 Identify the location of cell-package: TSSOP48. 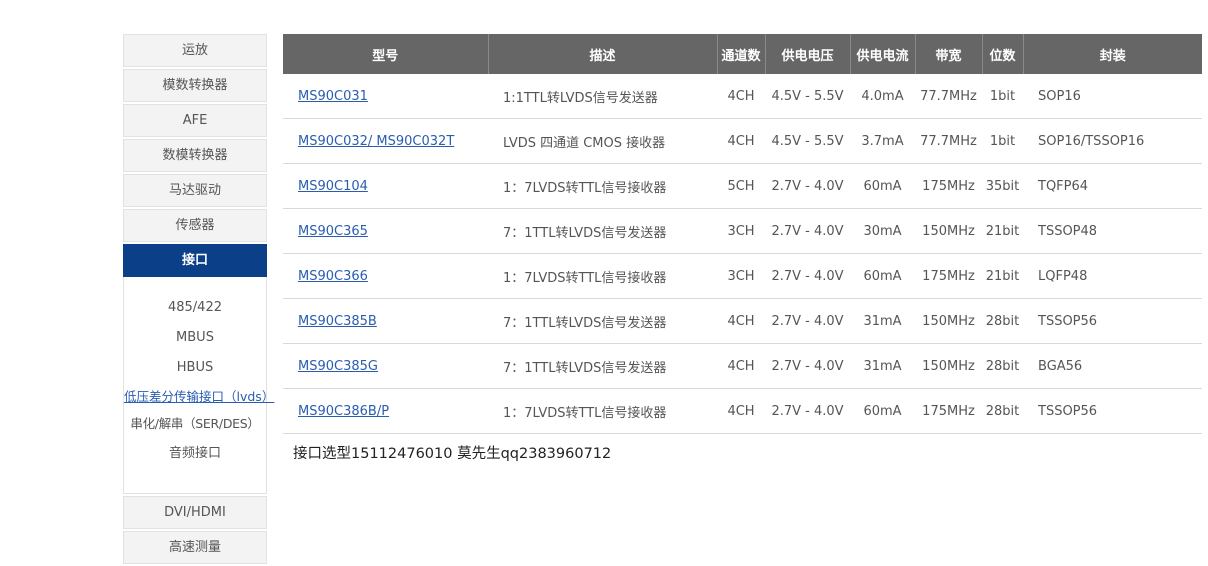
(1112, 231).